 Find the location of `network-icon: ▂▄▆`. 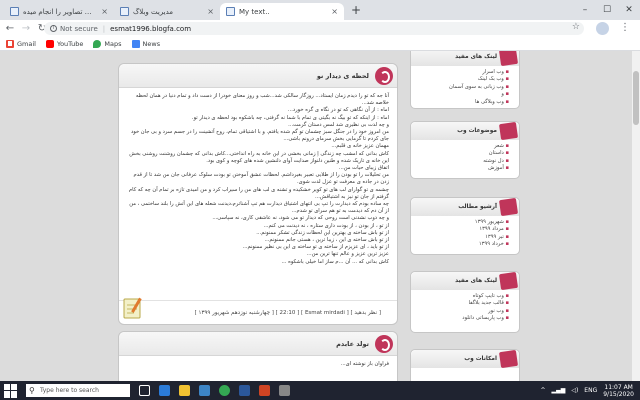

network-icon: ▂▄▆ is located at coordinates (558, 390).